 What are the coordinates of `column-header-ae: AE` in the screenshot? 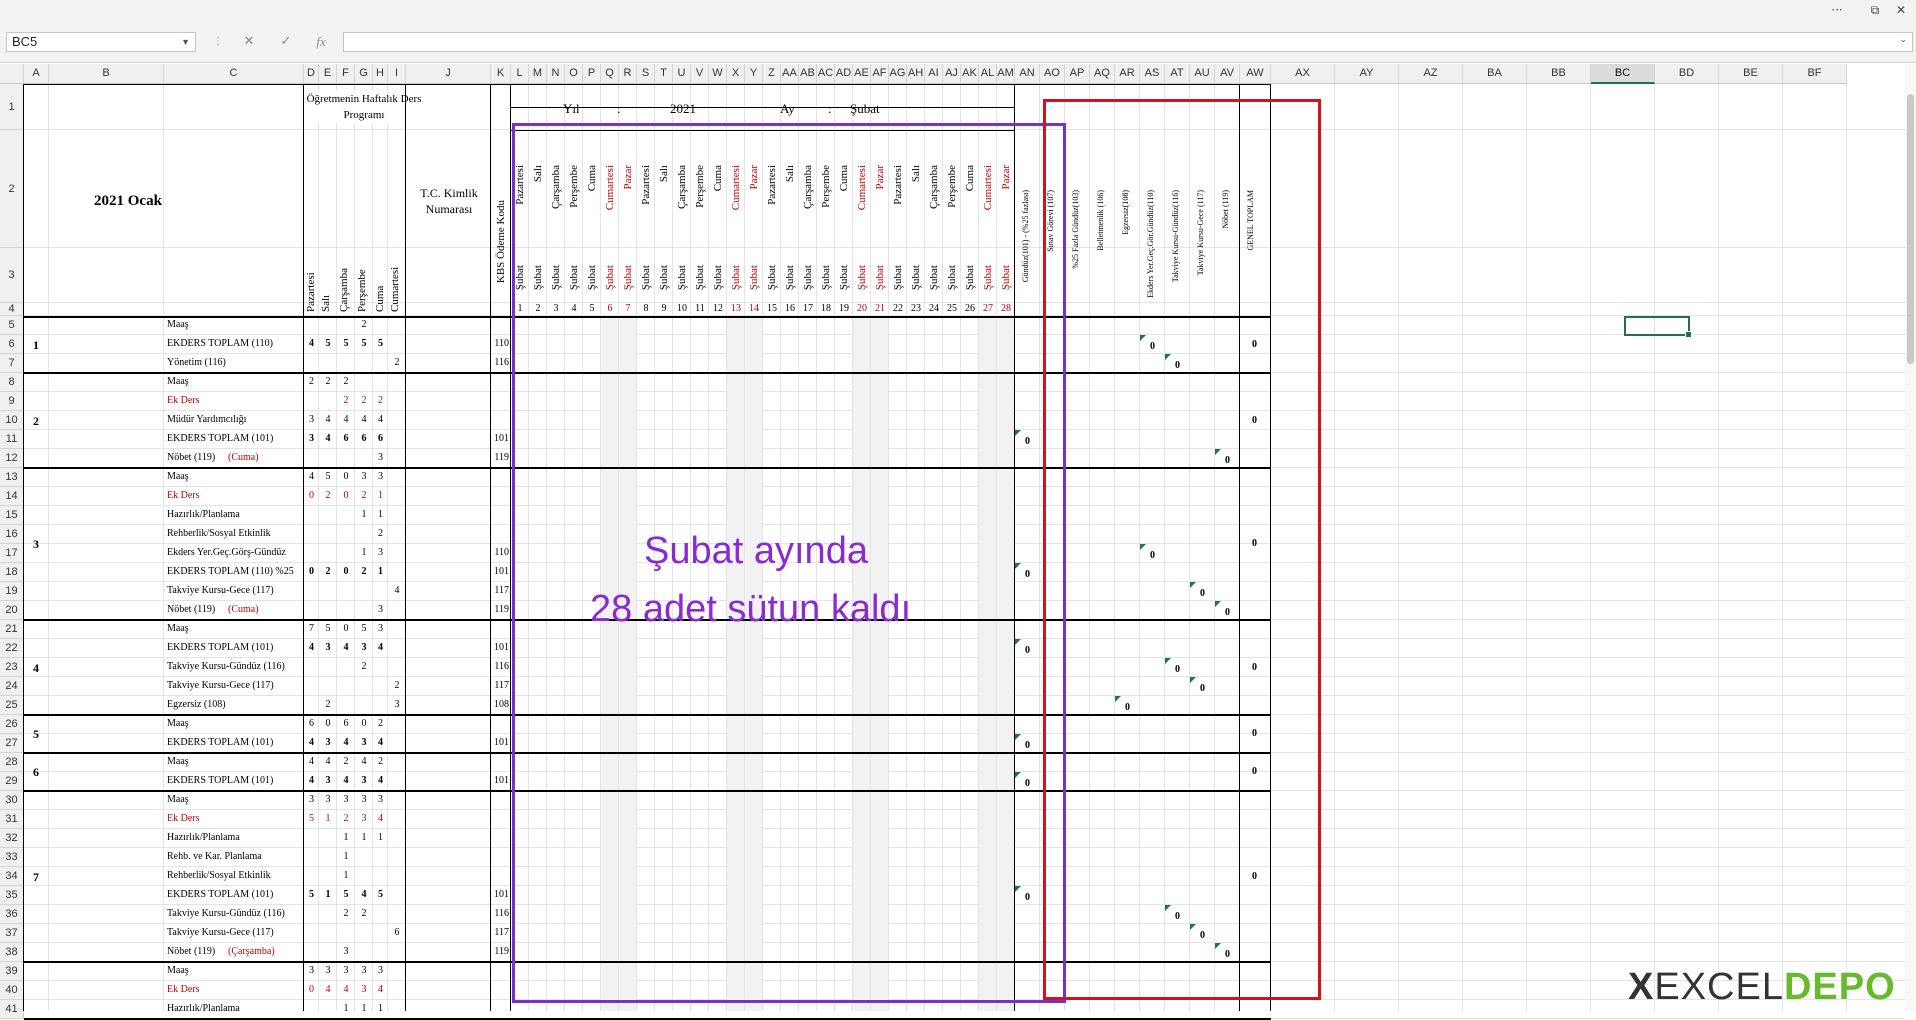 It's located at (862, 74).